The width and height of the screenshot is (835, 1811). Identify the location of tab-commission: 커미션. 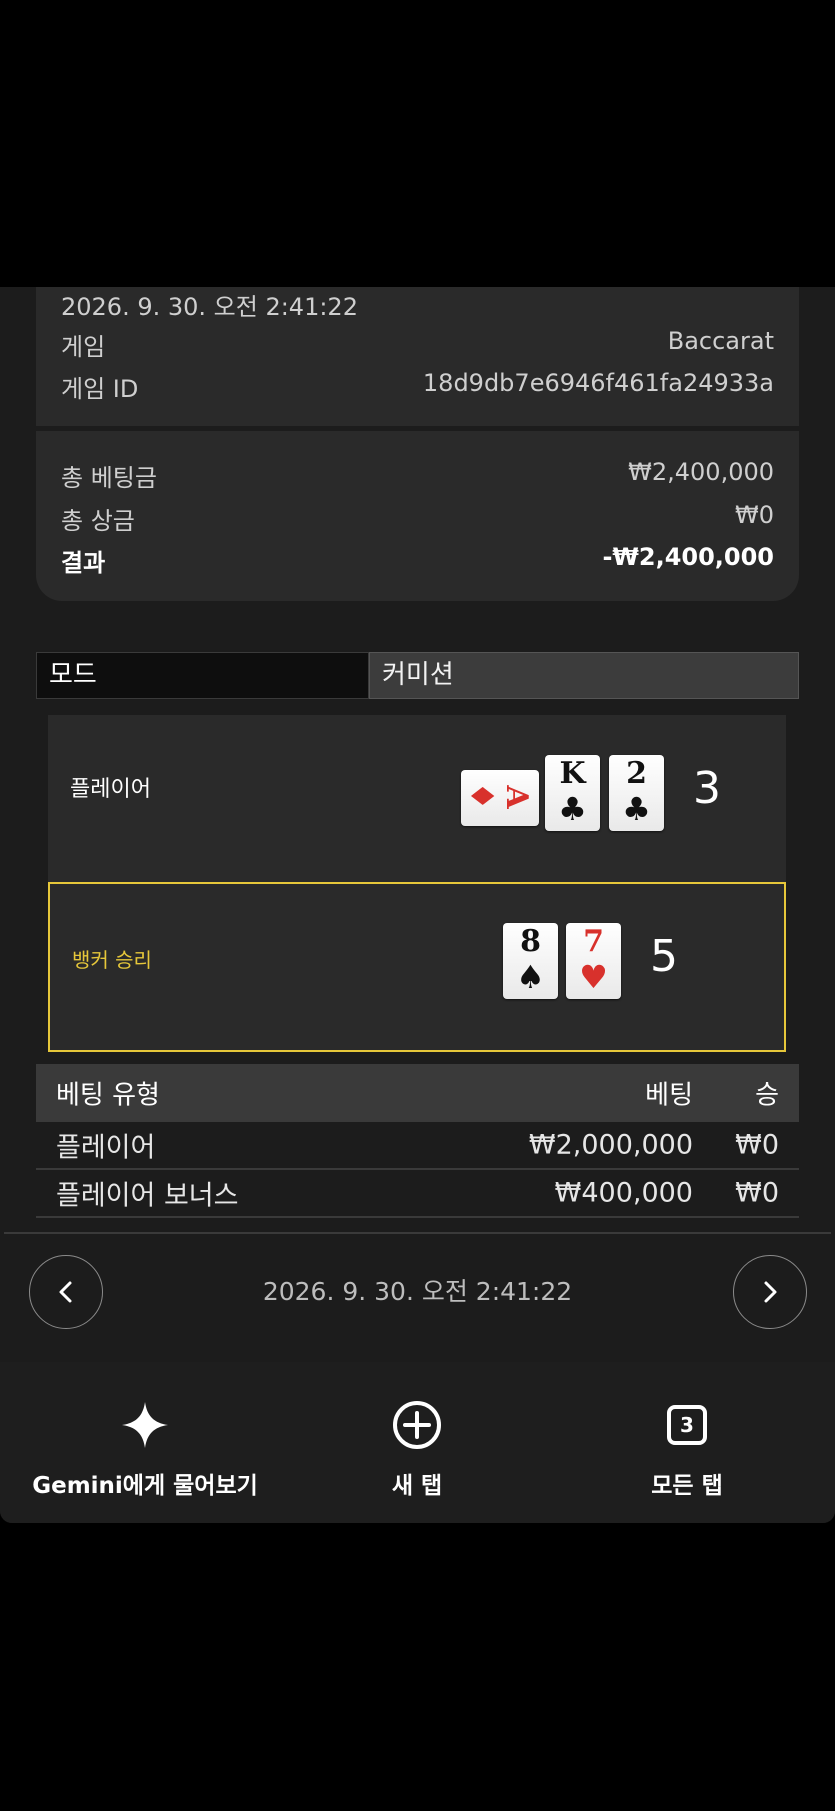
(584, 675).